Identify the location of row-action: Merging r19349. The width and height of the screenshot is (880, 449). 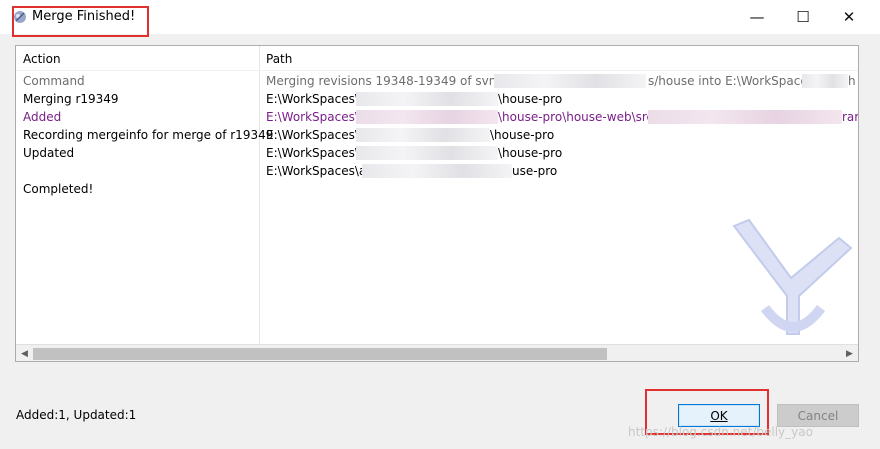
(71, 99).